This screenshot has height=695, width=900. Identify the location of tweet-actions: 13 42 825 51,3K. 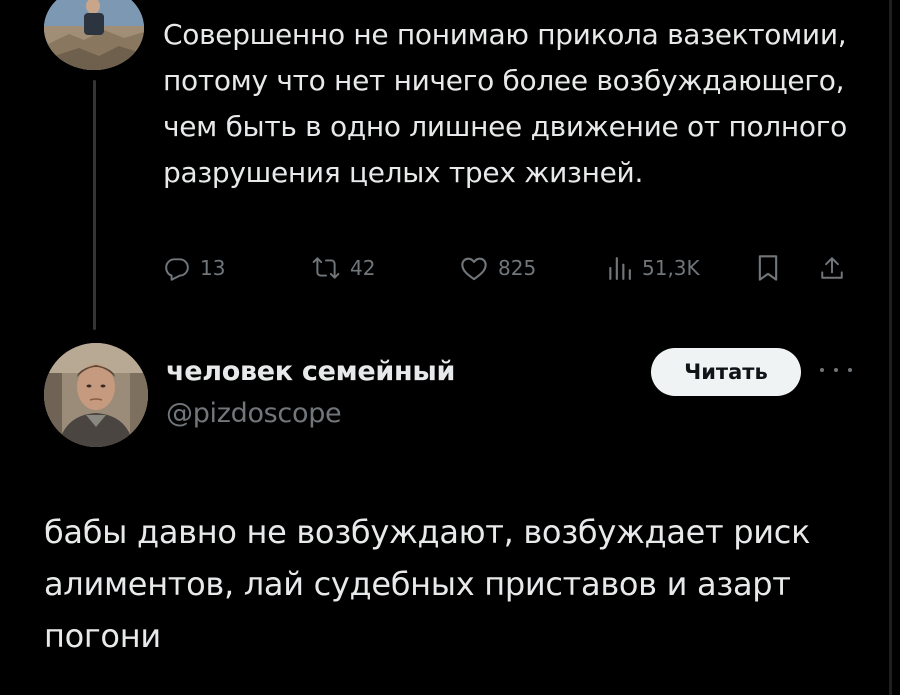
(510, 268).